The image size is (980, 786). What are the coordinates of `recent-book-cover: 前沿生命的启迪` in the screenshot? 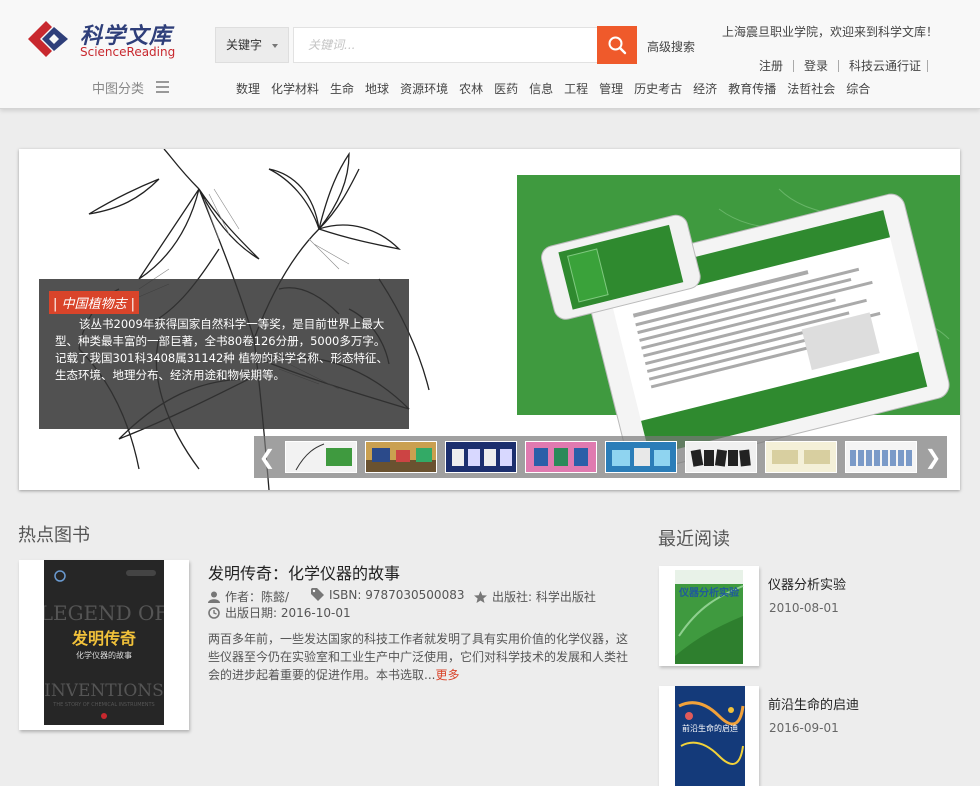 It's located at (709, 736).